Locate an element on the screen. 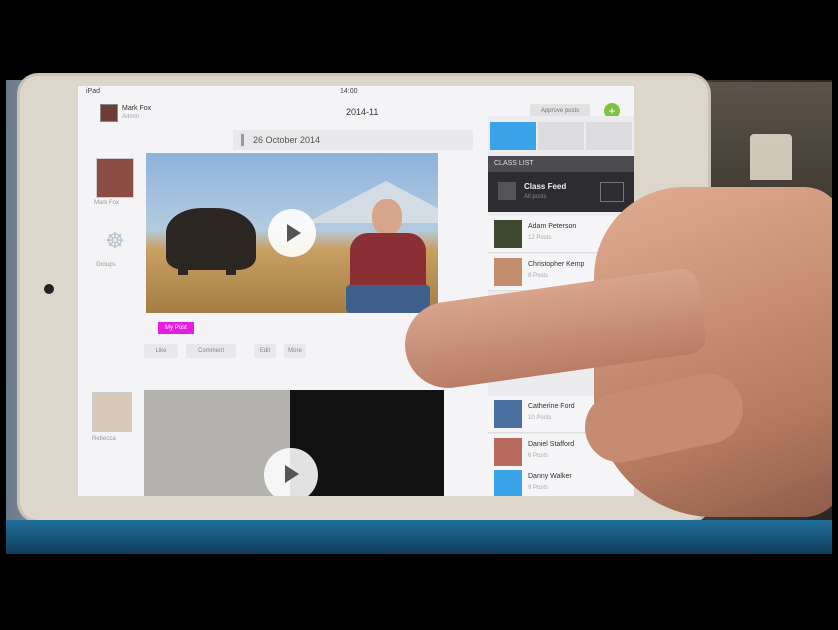  play-button is located at coordinates (292, 233).